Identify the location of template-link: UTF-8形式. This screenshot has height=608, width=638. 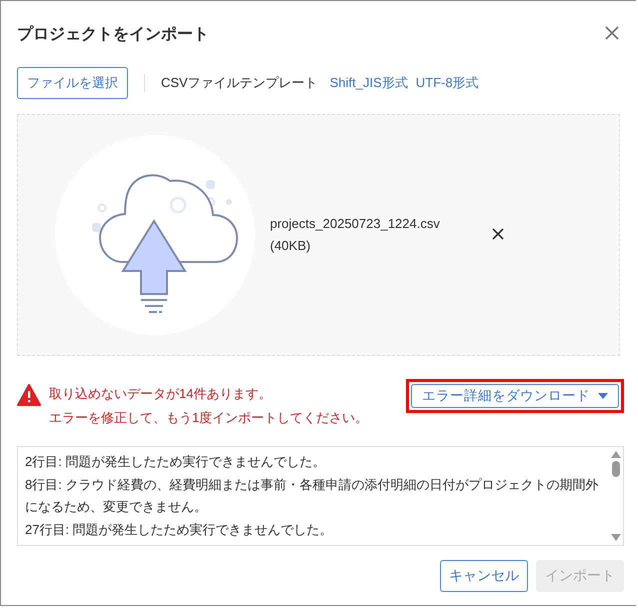
(447, 82).